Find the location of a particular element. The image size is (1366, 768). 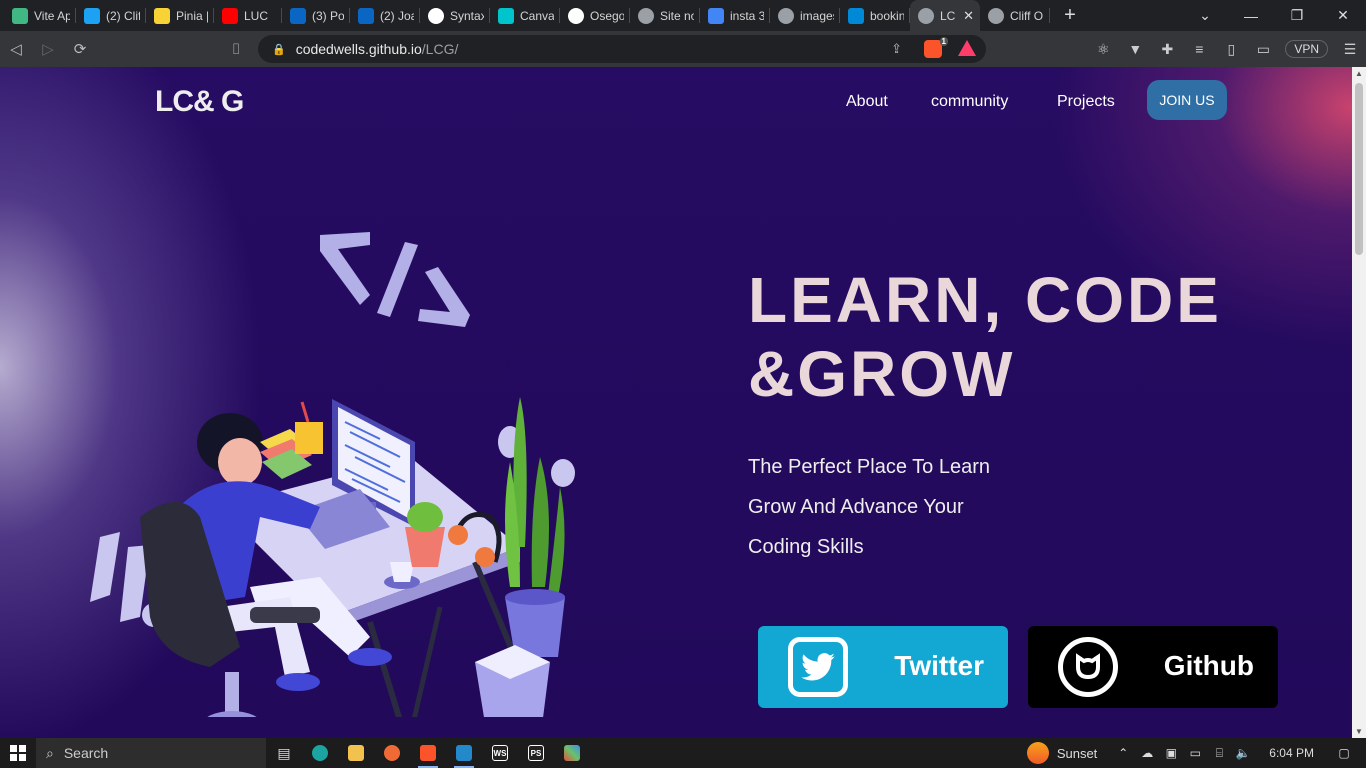

tab-1: (2) Cliff is located at coordinates (111, 15).